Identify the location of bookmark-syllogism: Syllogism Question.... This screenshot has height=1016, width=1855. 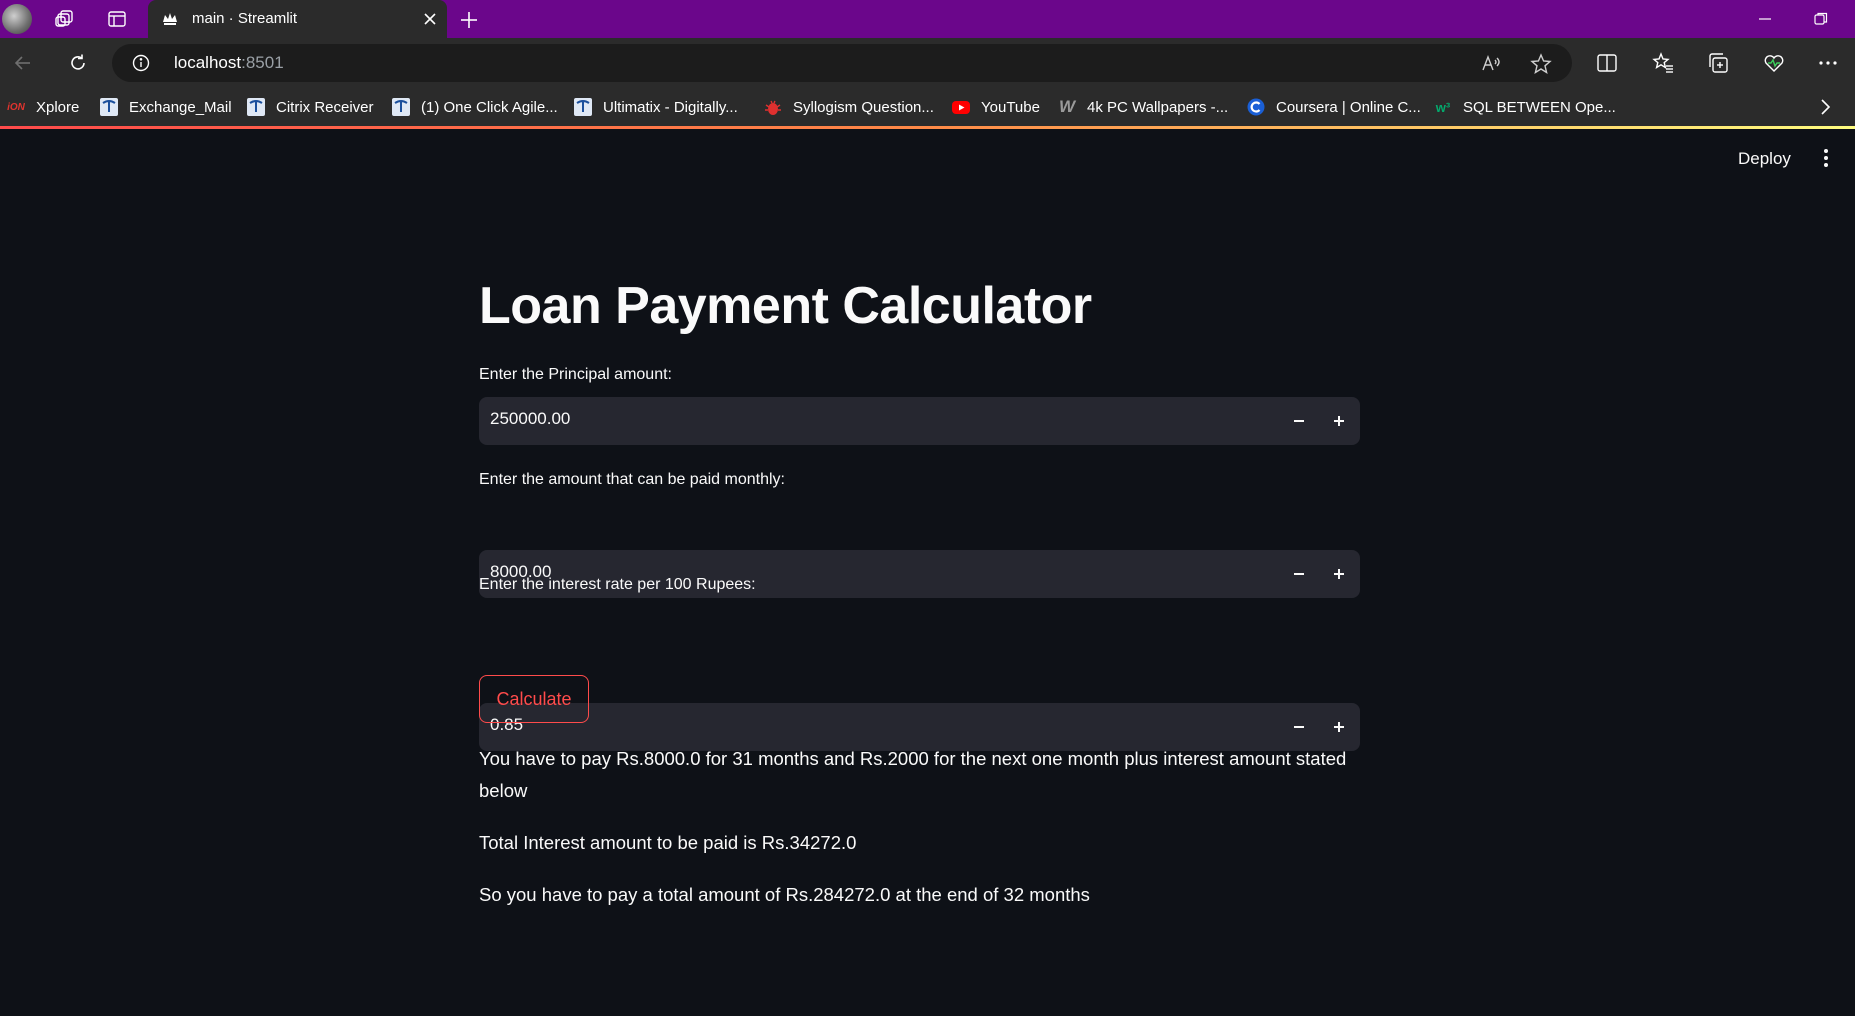
(848, 107).